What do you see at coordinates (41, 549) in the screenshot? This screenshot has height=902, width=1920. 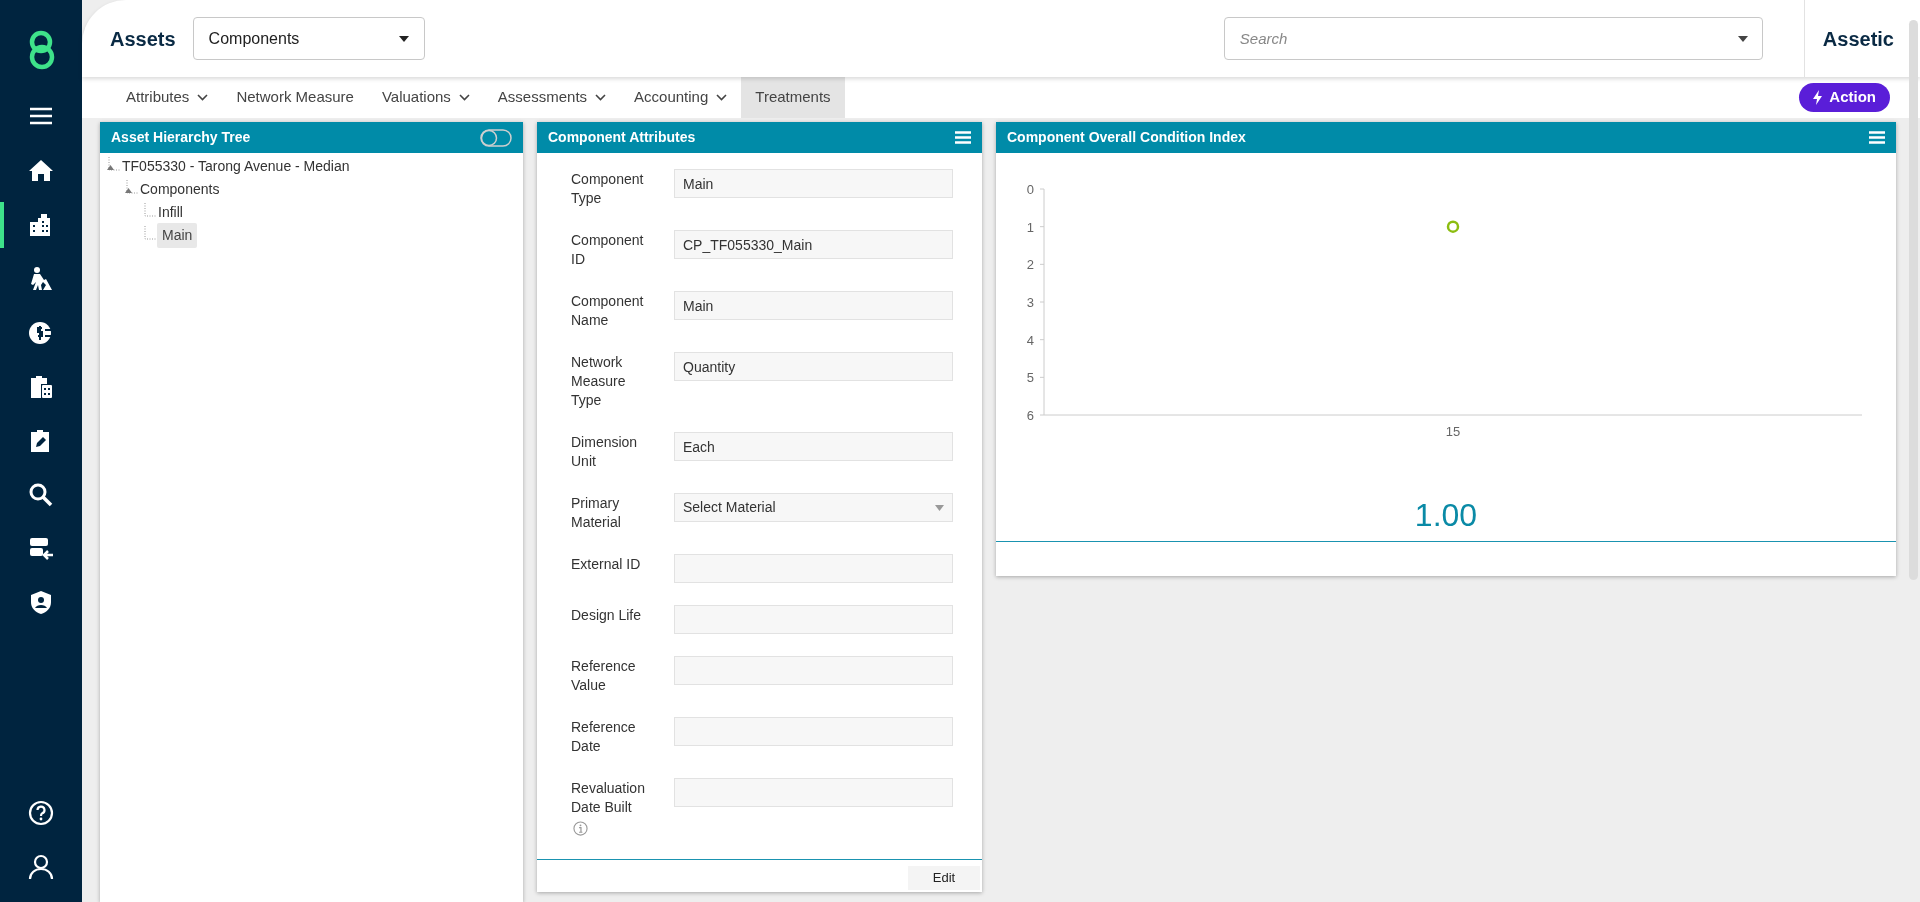 I see `server-arrow-icon` at bounding box center [41, 549].